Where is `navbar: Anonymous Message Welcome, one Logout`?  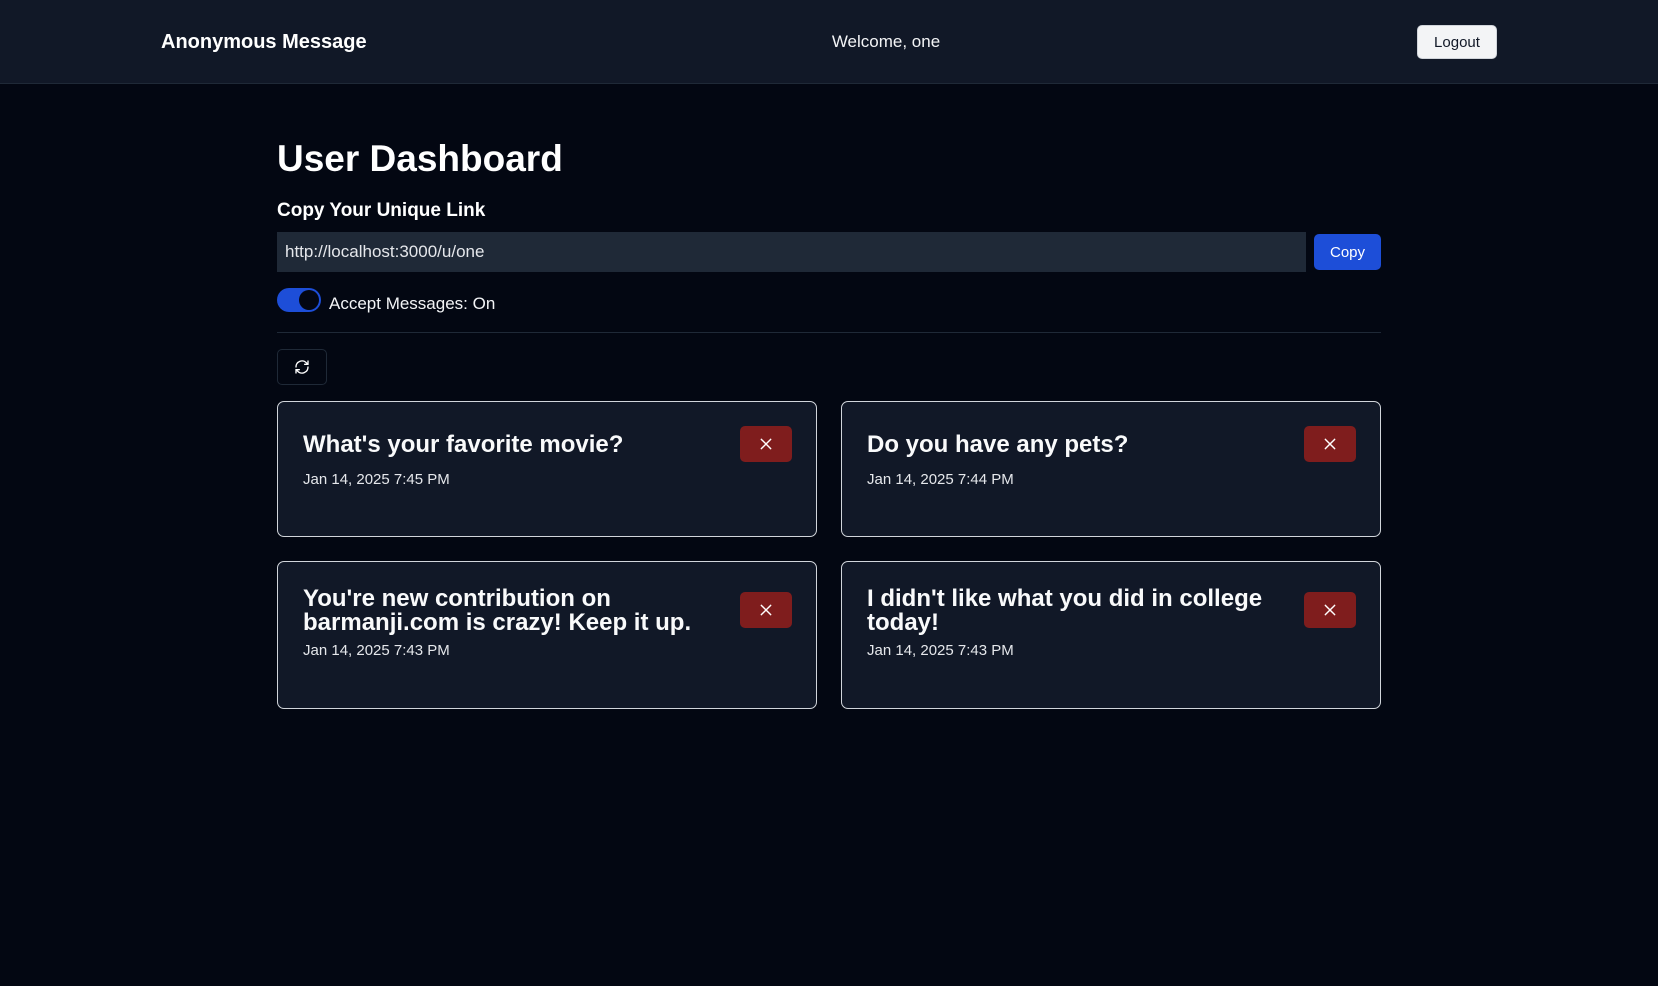 navbar: Anonymous Message Welcome, one Logout is located at coordinates (829, 42).